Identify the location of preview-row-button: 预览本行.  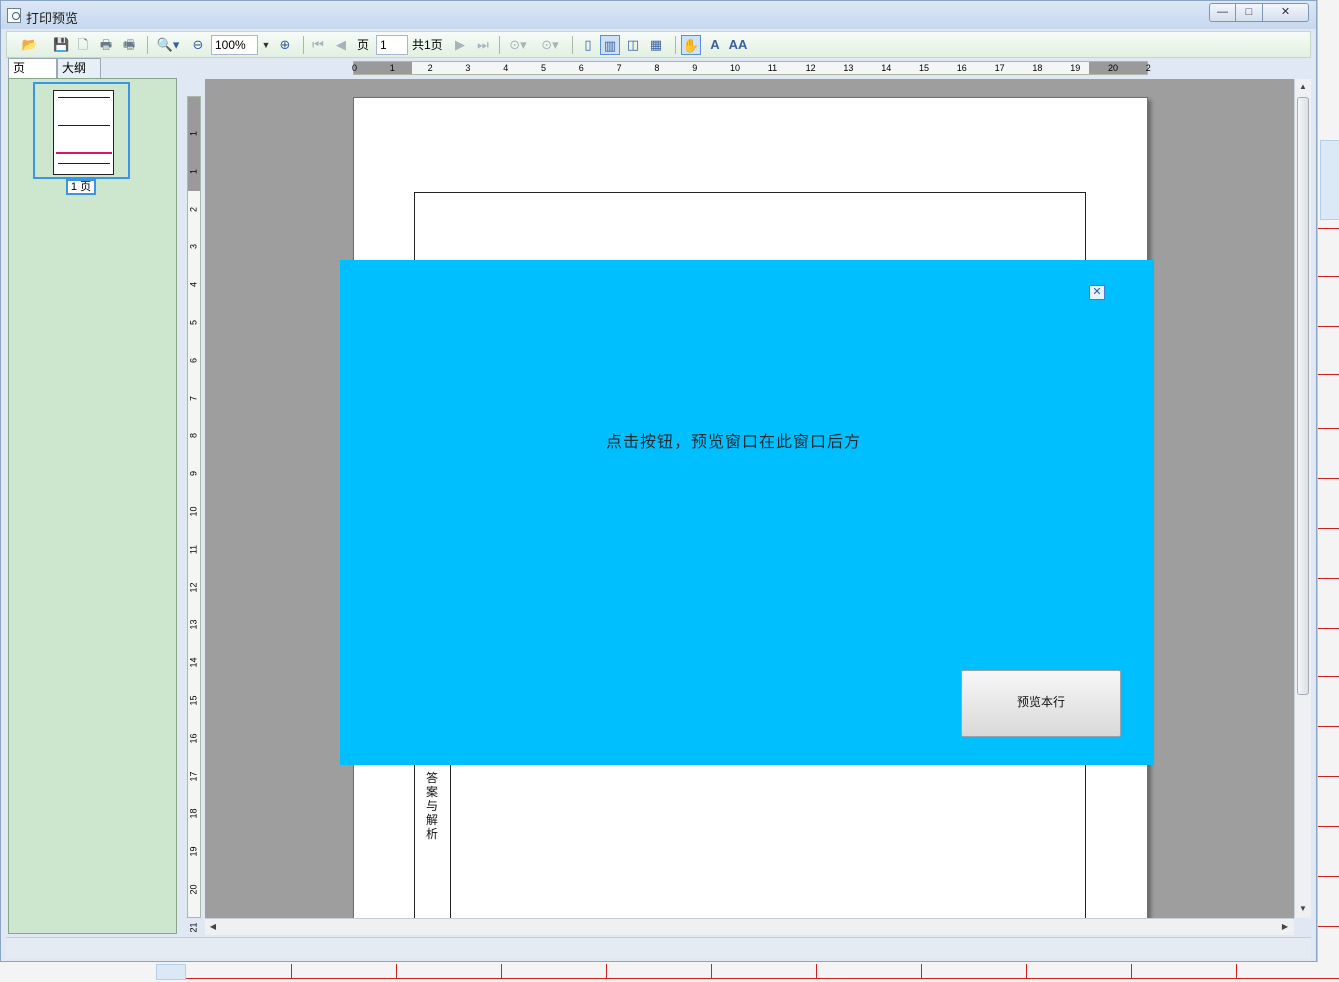
(1041, 703).